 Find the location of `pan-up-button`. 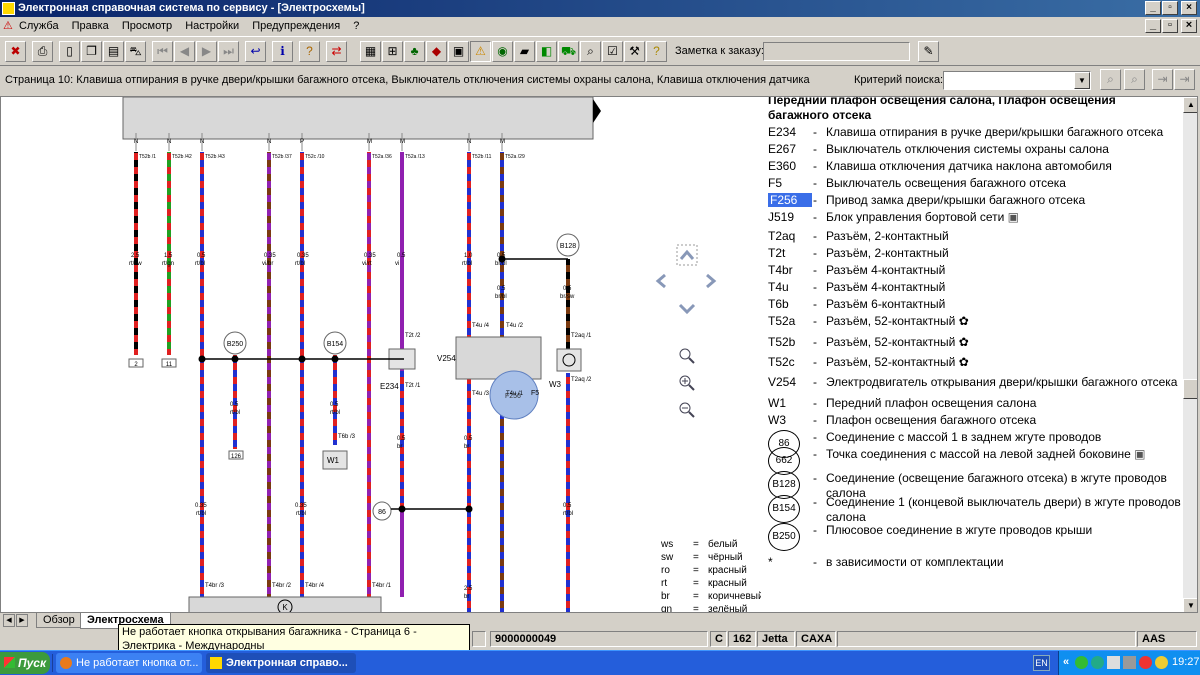

pan-up-button is located at coordinates (687, 255).